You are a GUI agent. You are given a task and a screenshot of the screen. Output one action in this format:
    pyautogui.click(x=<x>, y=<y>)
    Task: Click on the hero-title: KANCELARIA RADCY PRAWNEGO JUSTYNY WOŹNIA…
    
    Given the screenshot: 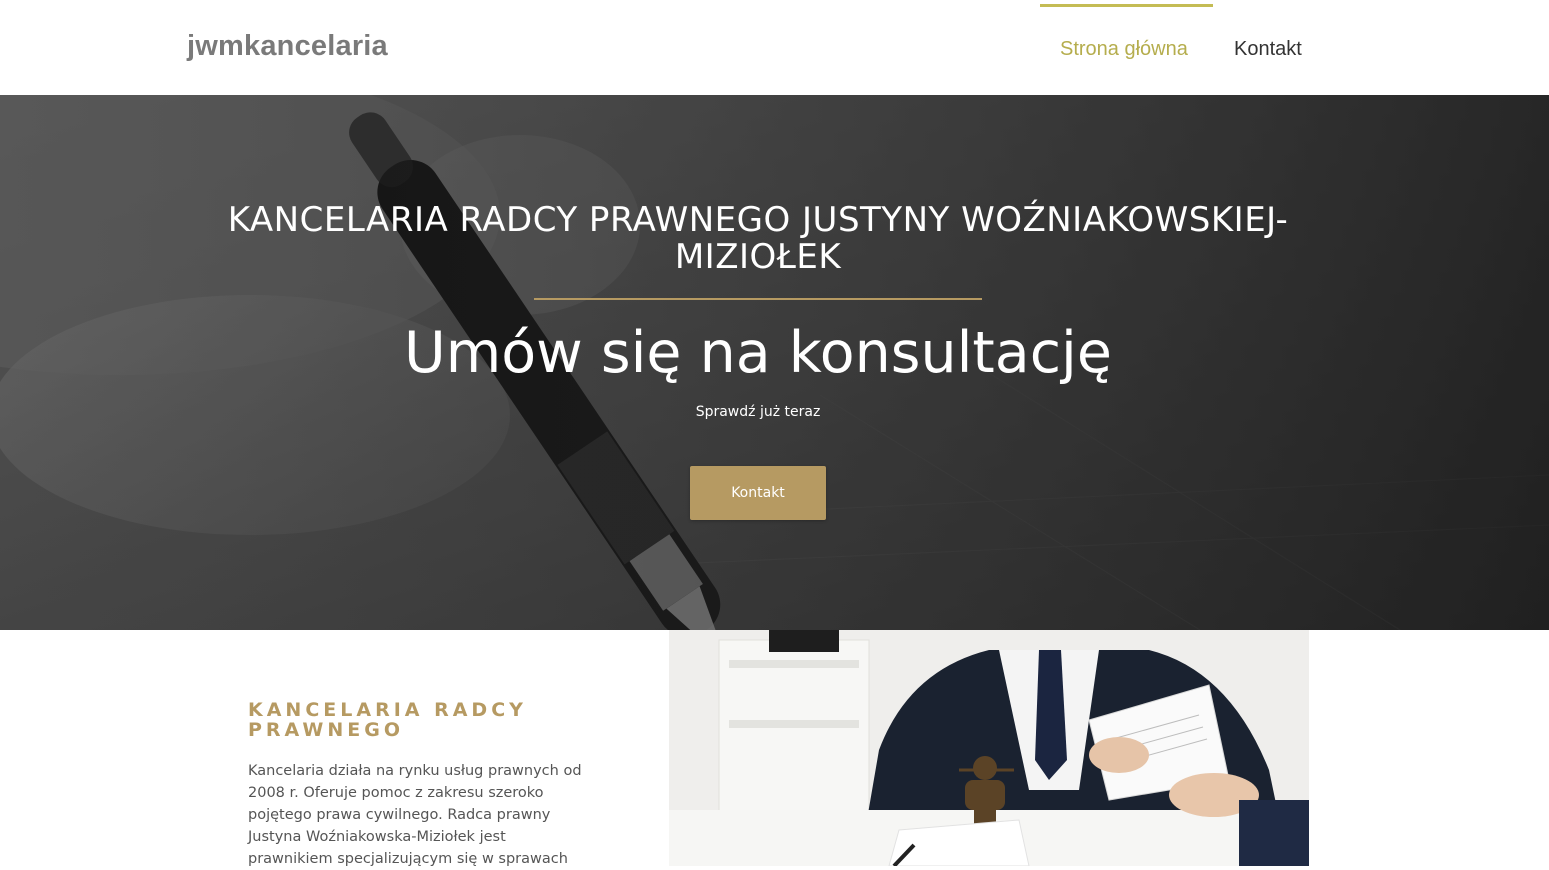 What is the action you would take?
    pyautogui.click(x=758, y=238)
    